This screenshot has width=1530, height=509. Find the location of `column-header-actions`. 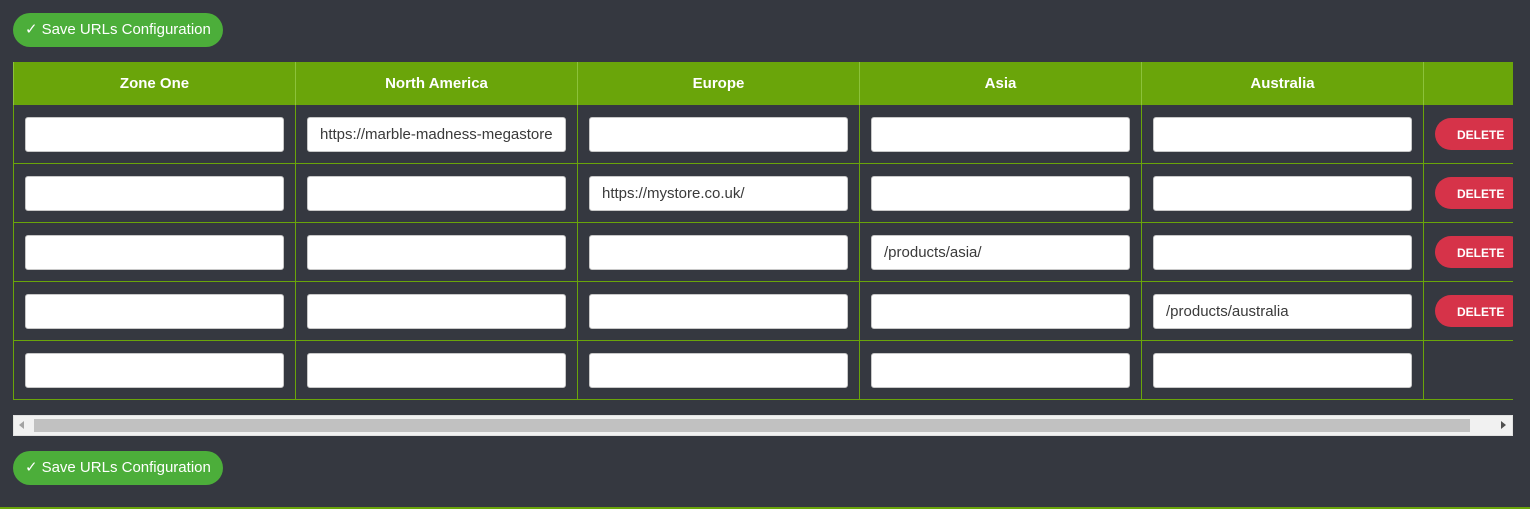

column-header-actions is located at coordinates (1468, 83).